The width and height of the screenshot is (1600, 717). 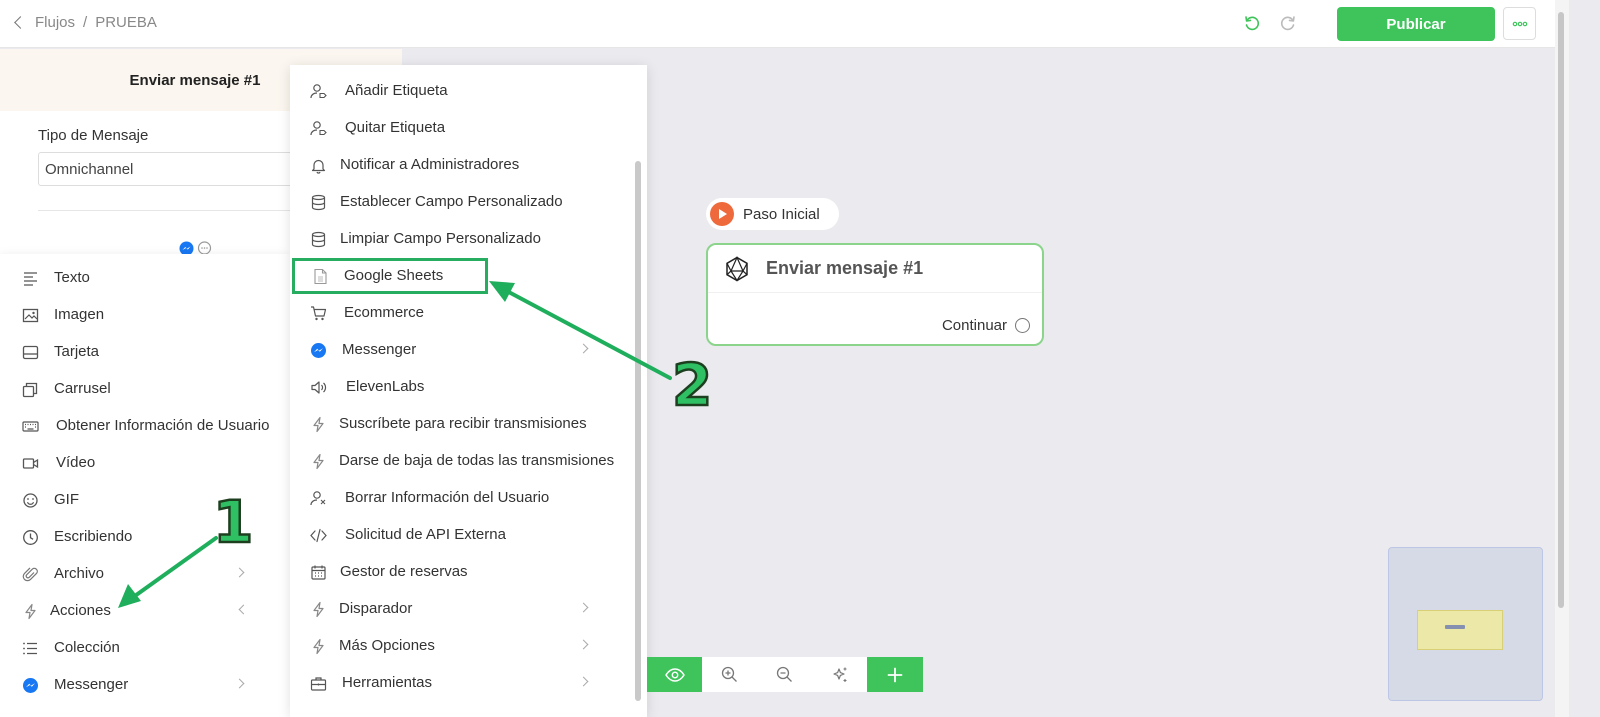 I want to click on action-borrar-informacion: Borrar Información del Usuario, so click(x=460, y=498).